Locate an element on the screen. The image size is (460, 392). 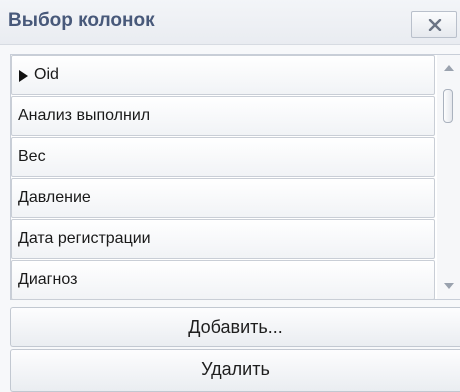
title-bar: Выбор колонок is located at coordinates (230, 22).